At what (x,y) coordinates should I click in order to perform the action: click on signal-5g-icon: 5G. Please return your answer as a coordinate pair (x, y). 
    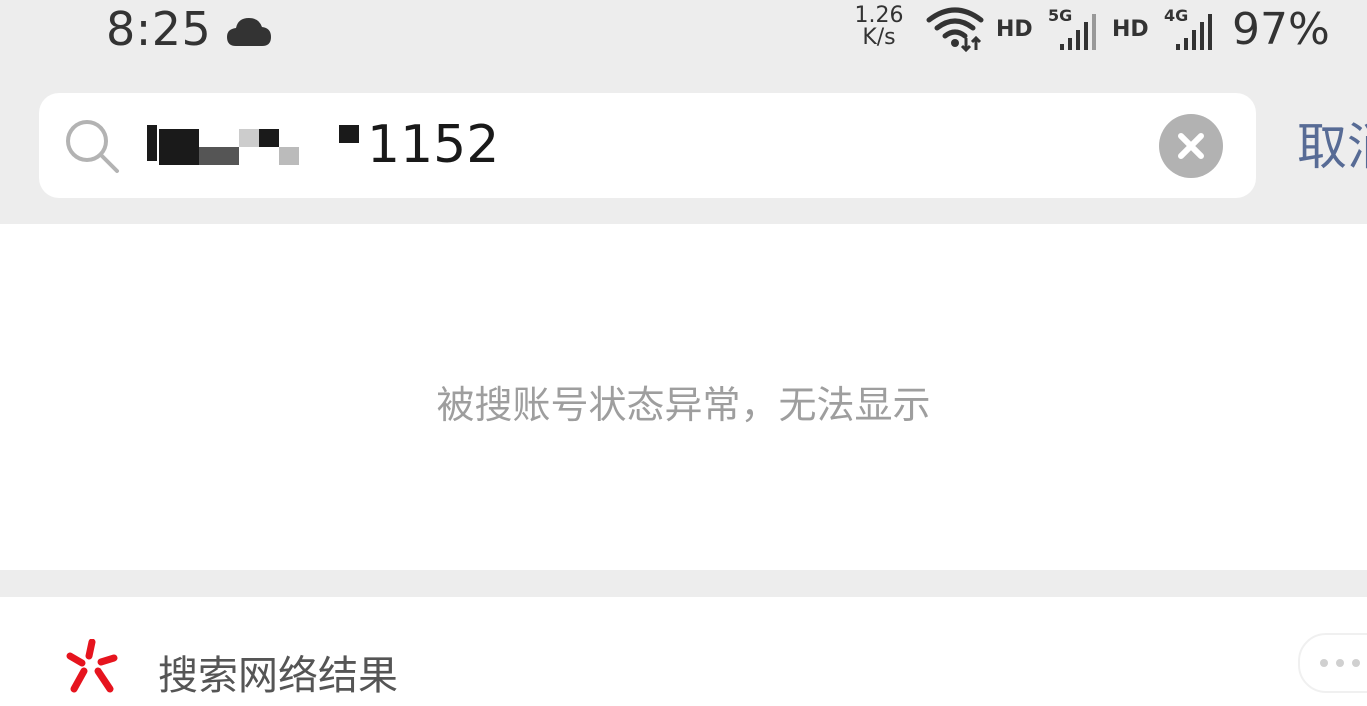
    Looking at the image, I should click on (1076, 33).